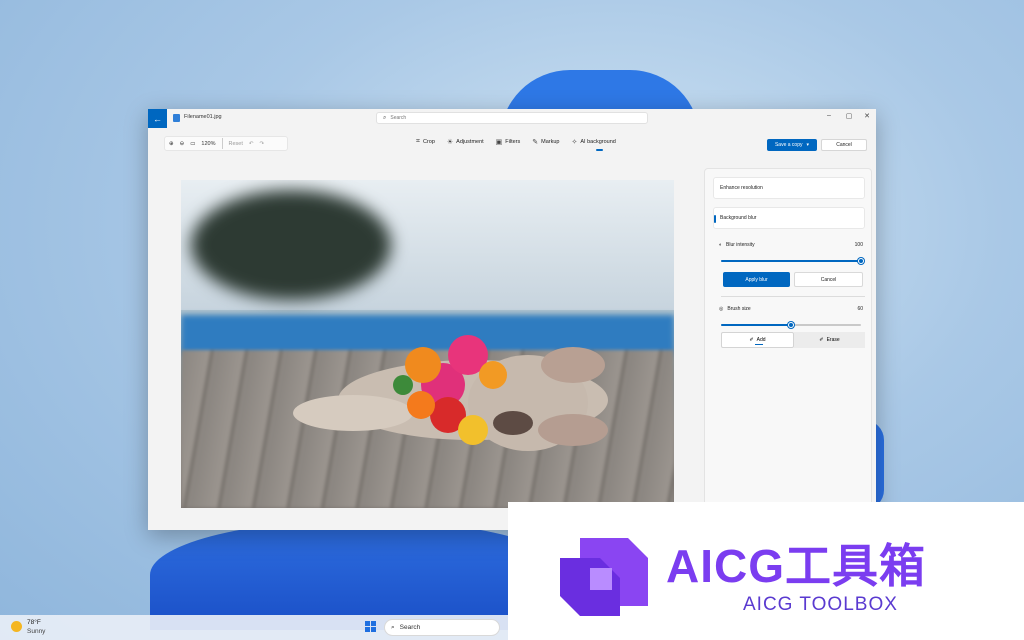 This screenshot has width=1024, height=640. I want to click on weather-temperature: 78°F, so click(34, 622).